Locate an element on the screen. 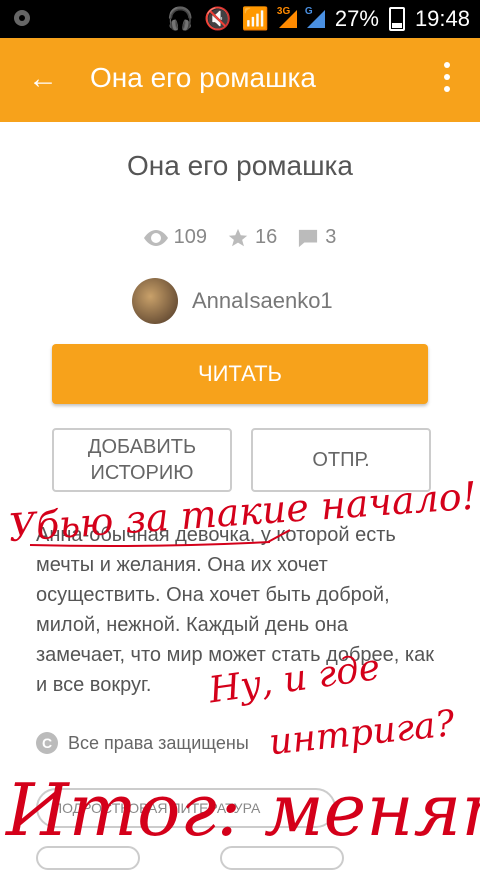 Image resolution: width=480 pixels, height=870 pixels. app-toolbar: ← Она его ромашка is located at coordinates (240, 80).